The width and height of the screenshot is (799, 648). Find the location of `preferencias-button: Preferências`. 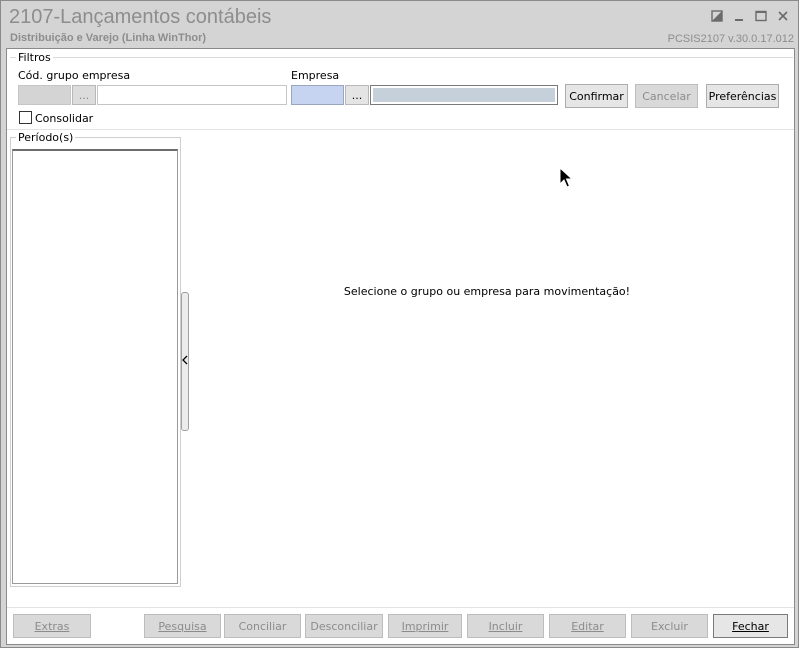

preferencias-button: Preferências is located at coordinates (742, 96).